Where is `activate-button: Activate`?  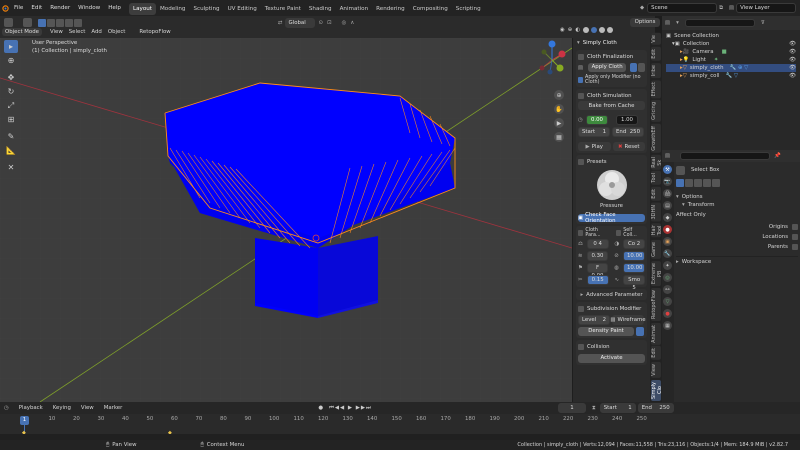
activate-button: Activate is located at coordinates (611, 358).